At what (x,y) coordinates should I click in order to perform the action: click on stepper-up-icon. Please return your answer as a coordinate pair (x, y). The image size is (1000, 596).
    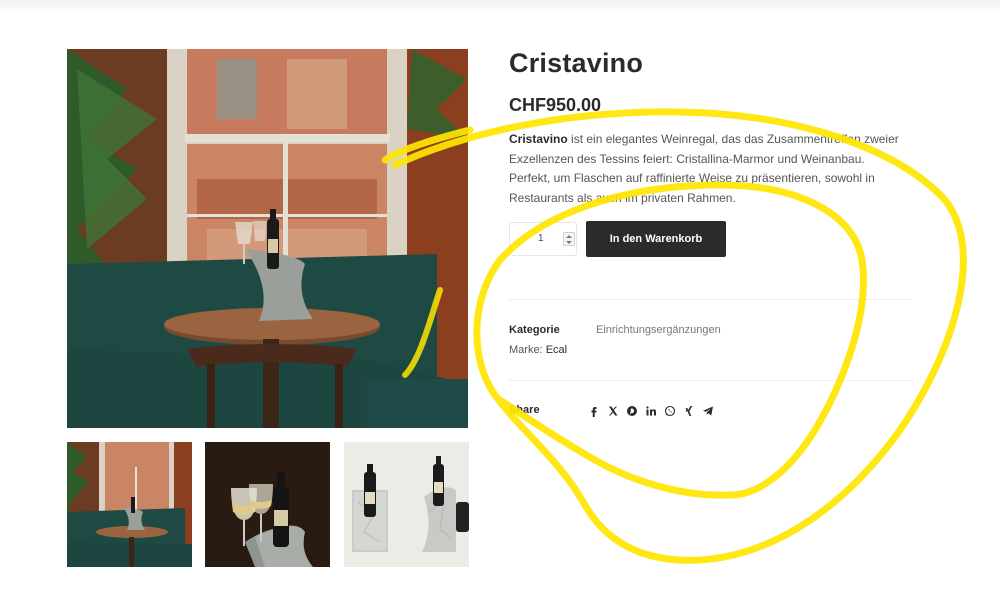
    Looking at the image, I should click on (569, 236).